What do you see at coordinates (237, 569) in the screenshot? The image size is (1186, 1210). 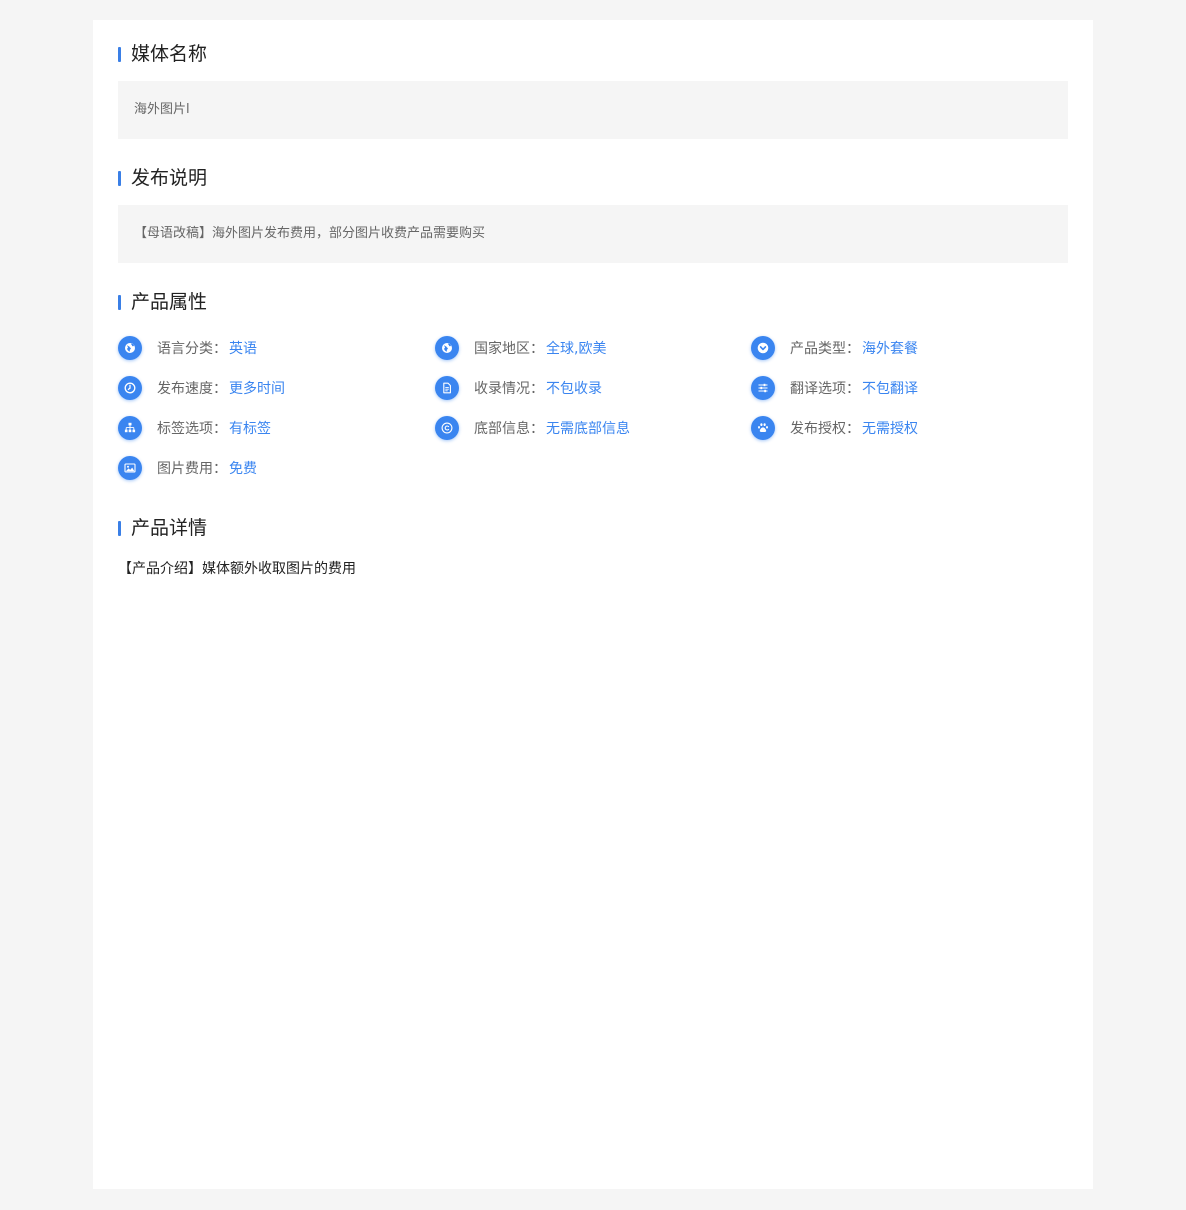 I see `product-details-text: 【产品介绍】媒体额外收取图片的费用` at bounding box center [237, 569].